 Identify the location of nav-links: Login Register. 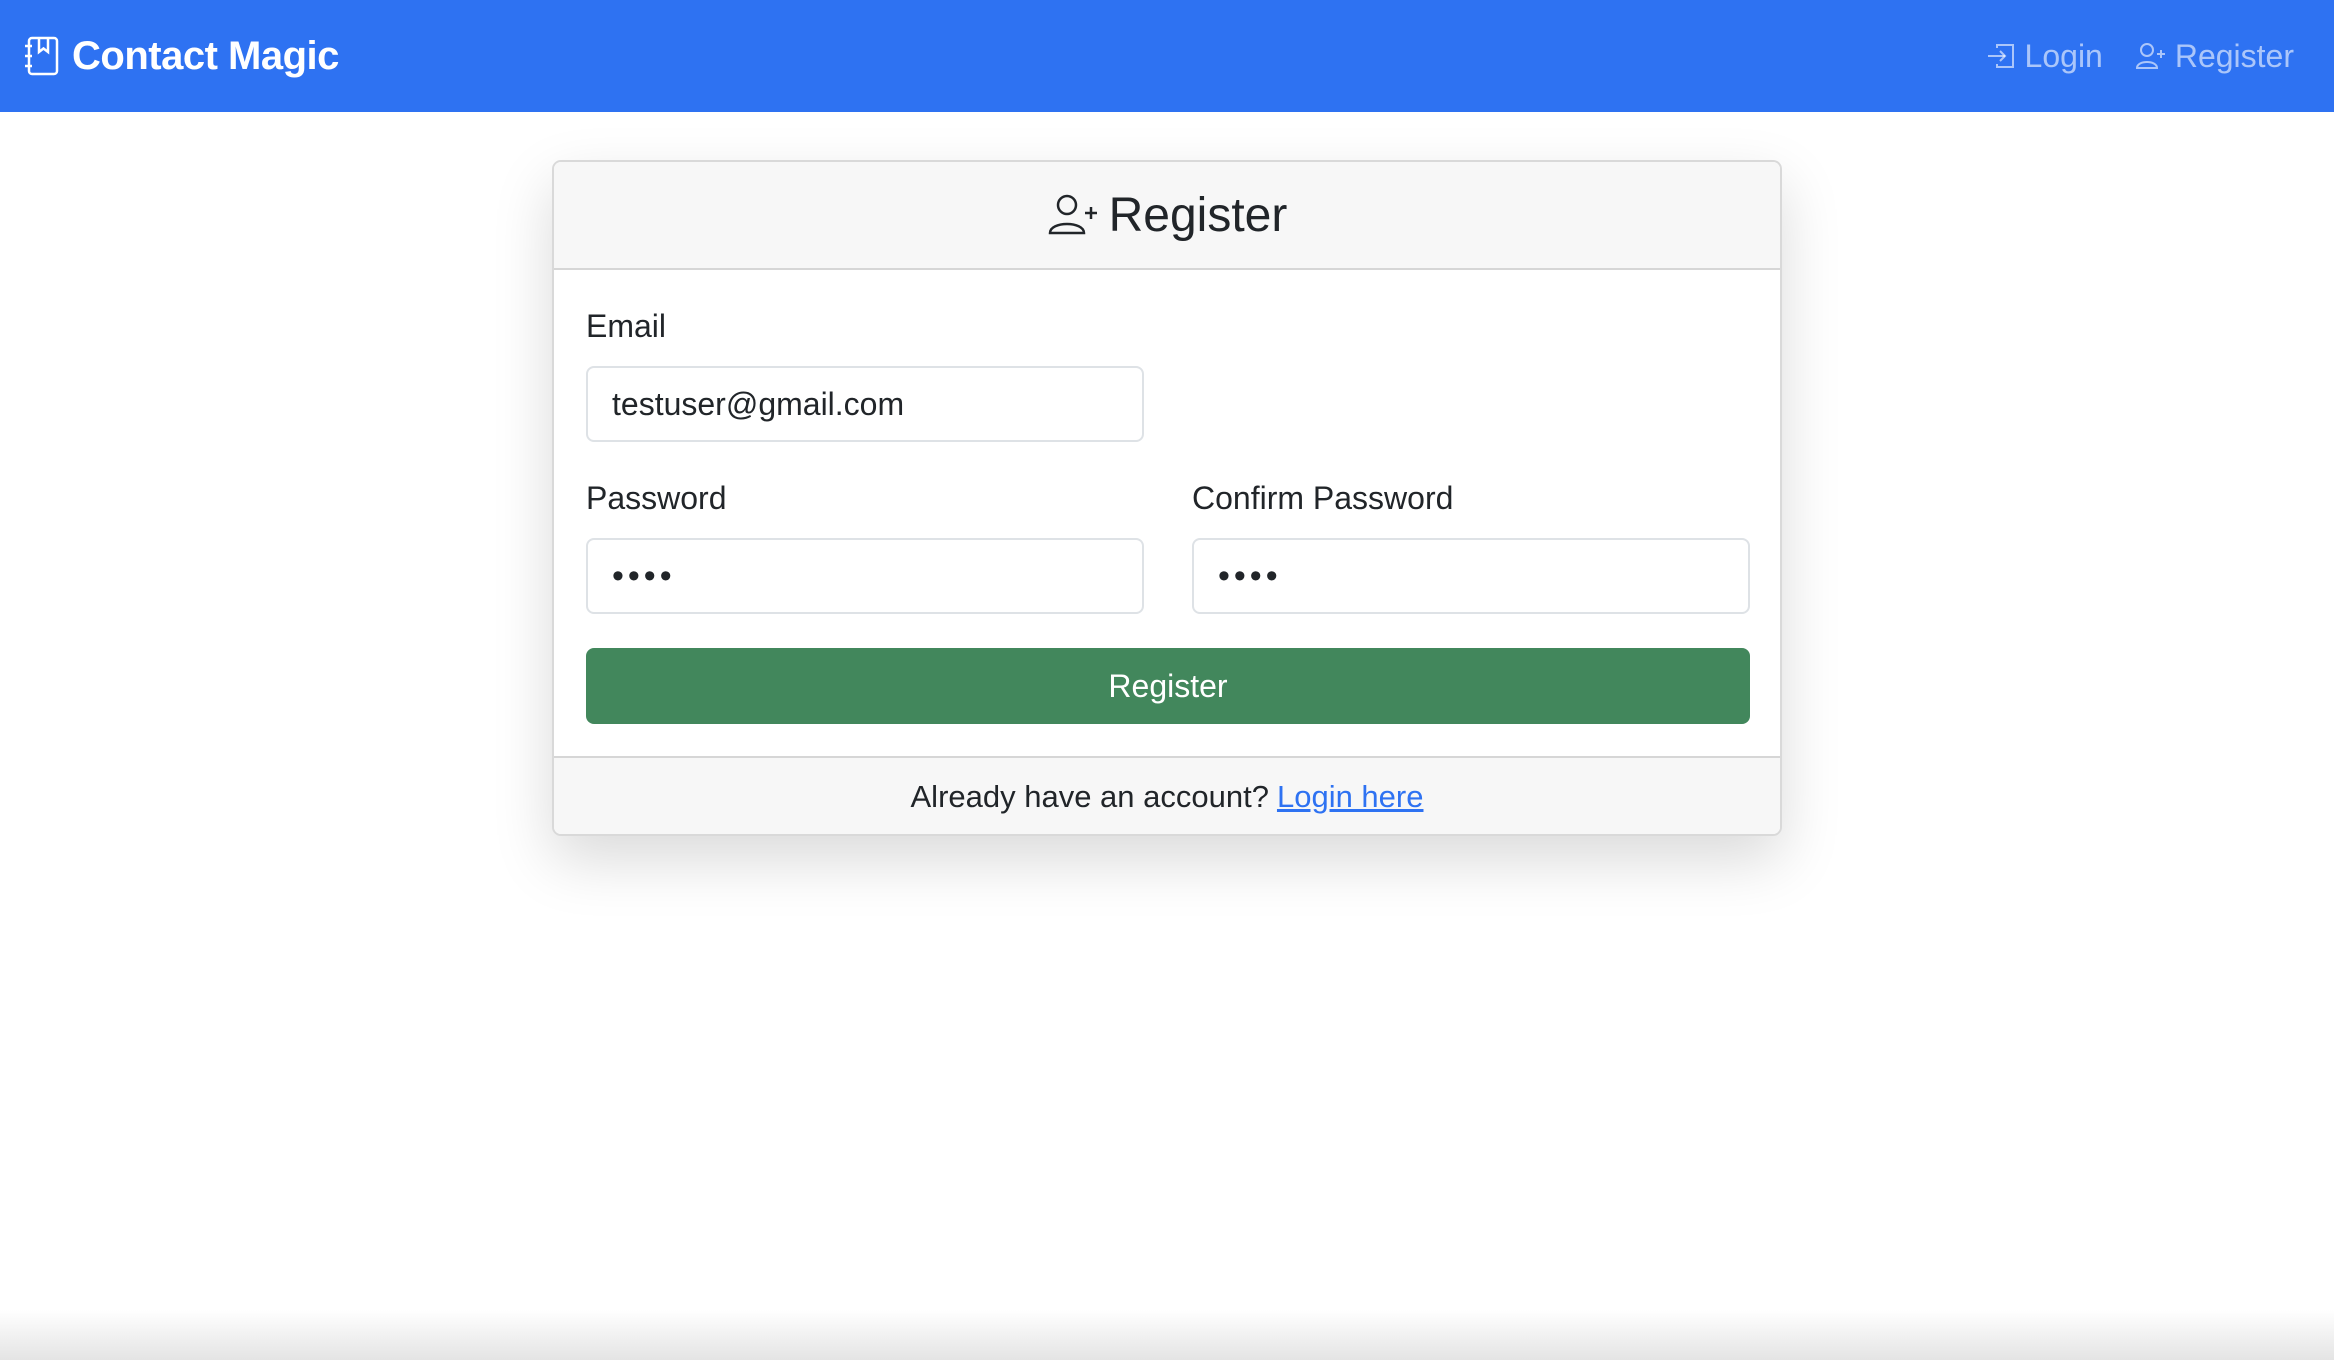
(2139, 56).